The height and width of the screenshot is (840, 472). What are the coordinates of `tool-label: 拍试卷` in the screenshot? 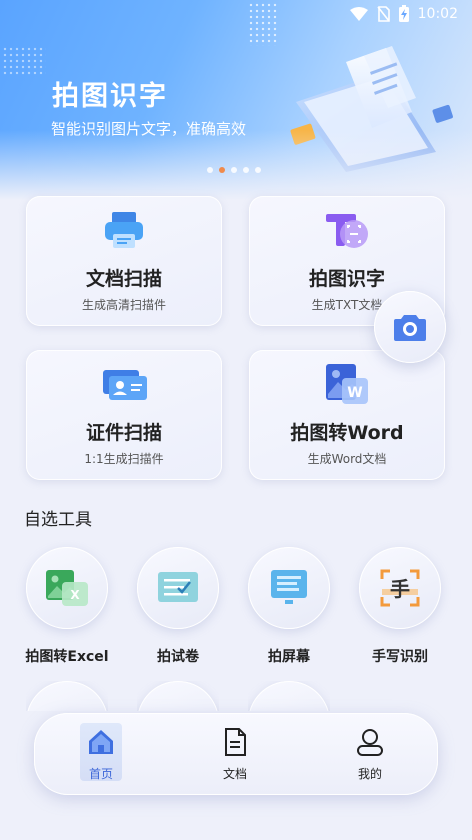 It's located at (178, 657).